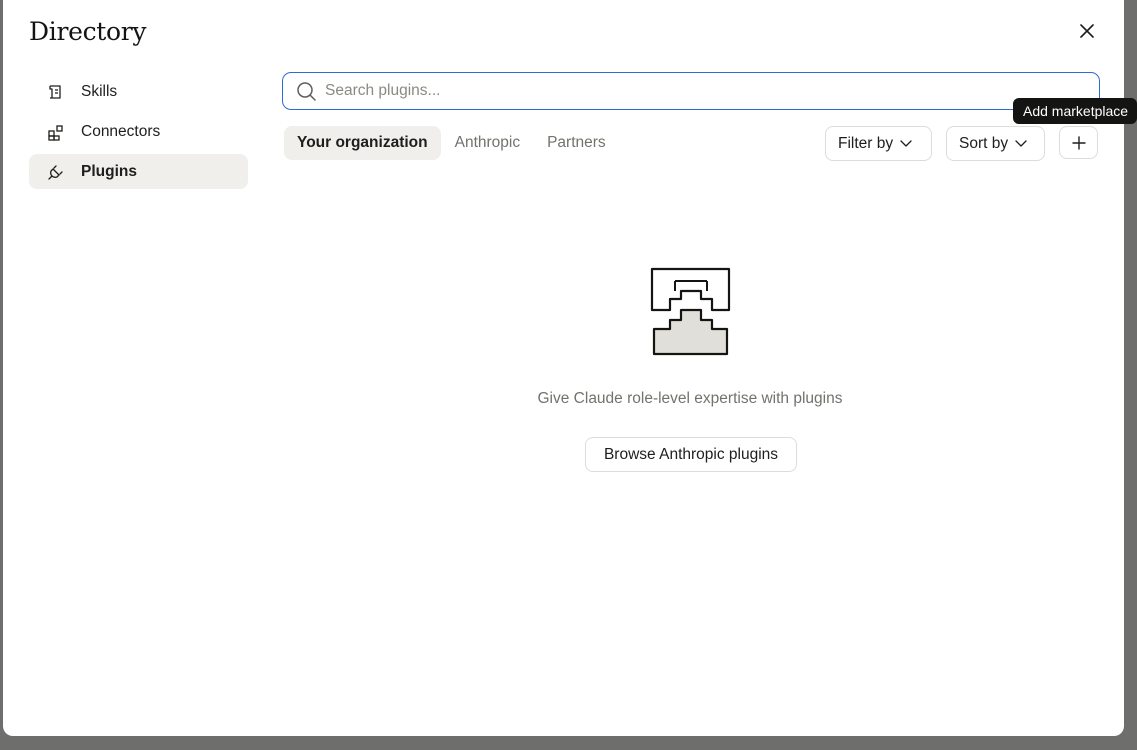 The width and height of the screenshot is (1137, 750). I want to click on connectors-icon, so click(56, 132).